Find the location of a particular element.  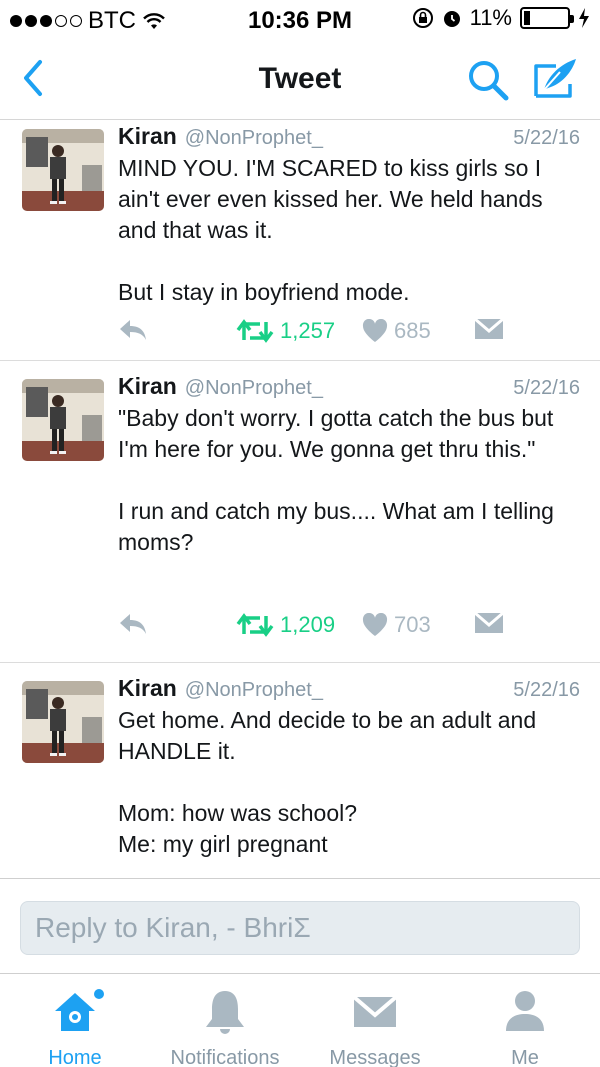

battery-percent: 11% is located at coordinates (490, 17).